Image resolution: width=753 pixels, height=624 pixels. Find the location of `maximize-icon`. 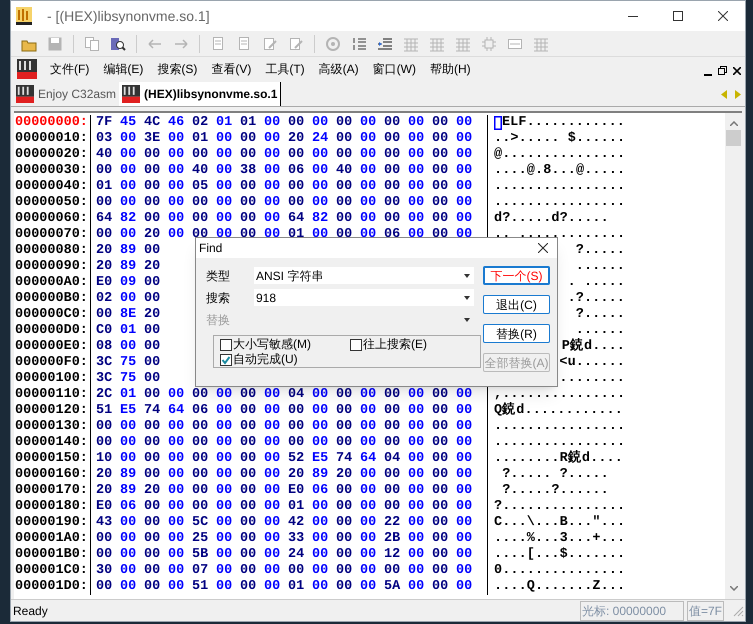

maximize-icon is located at coordinates (677, 16).